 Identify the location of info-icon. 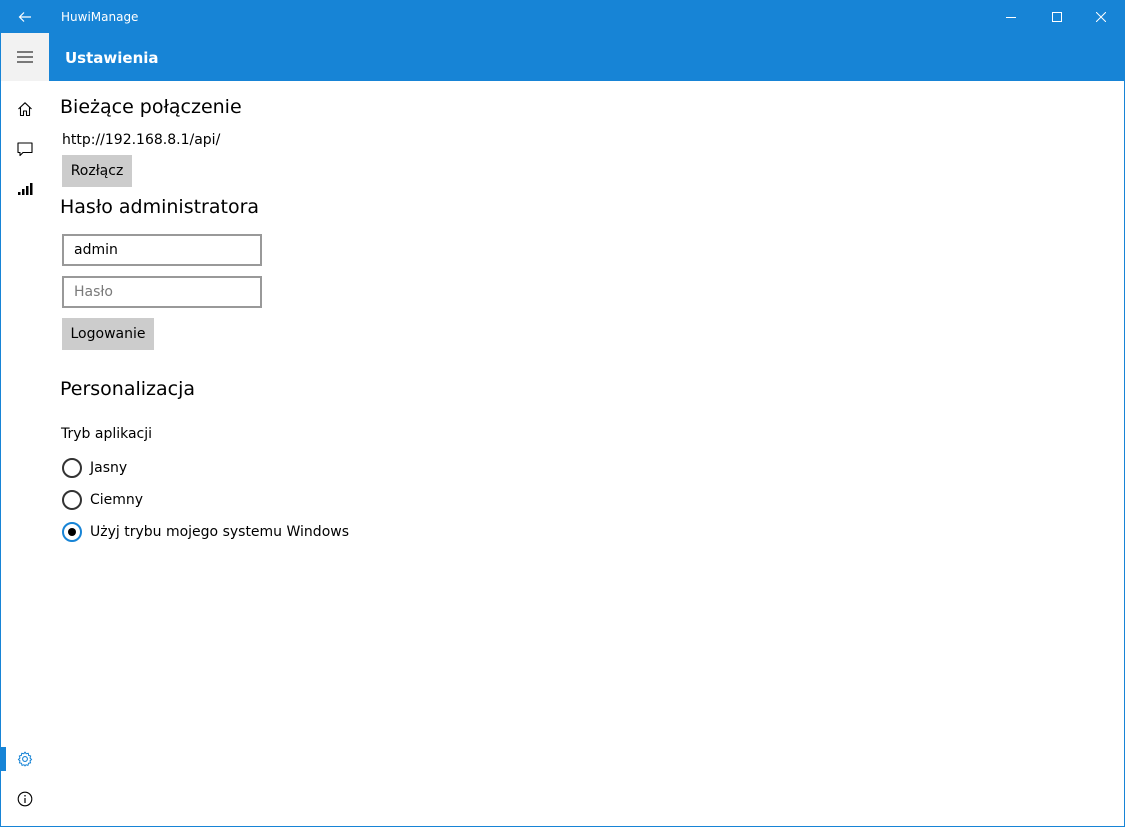
(25, 799).